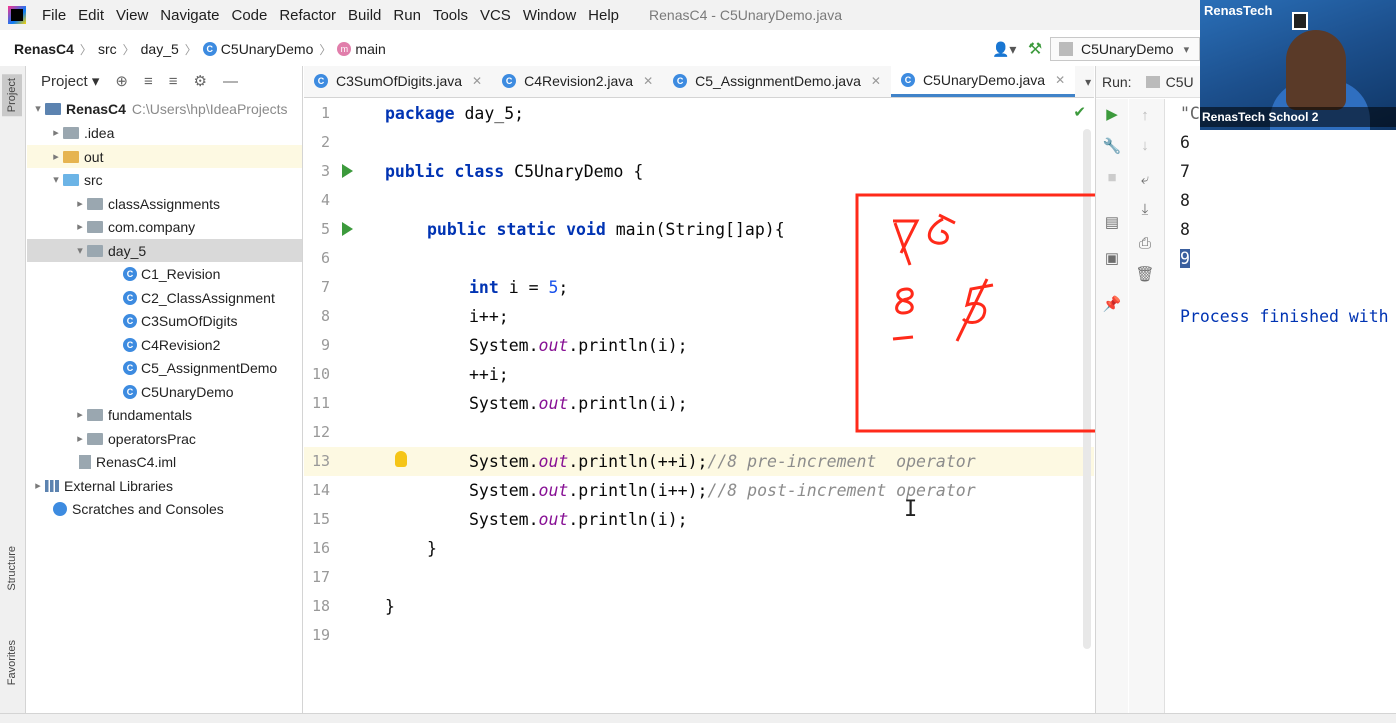 The height and width of the screenshot is (723, 1396). Describe the element at coordinates (401, 459) in the screenshot. I see `lightbulb-icon` at that location.